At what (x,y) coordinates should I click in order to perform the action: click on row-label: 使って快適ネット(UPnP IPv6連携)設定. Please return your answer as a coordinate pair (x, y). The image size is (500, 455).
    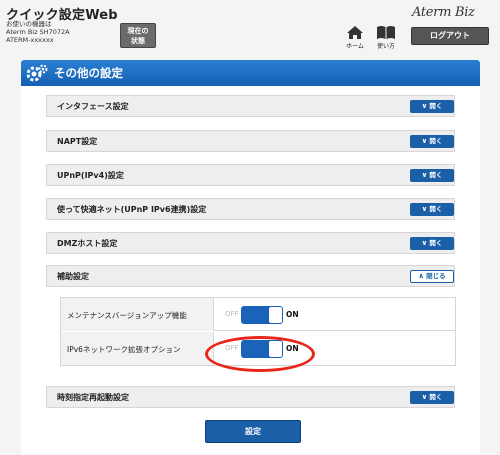
    Looking at the image, I should click on (132, 209).